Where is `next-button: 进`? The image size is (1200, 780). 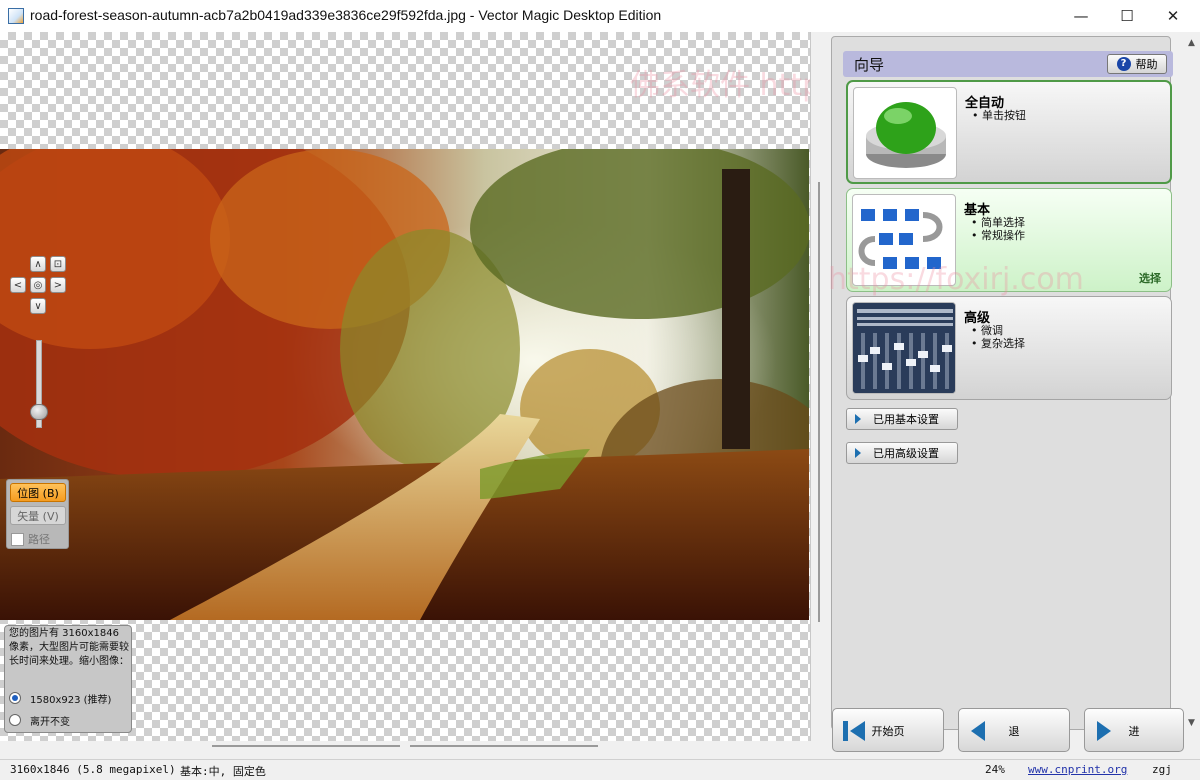
next-button: 进 is located at coordinates (1134, 730).